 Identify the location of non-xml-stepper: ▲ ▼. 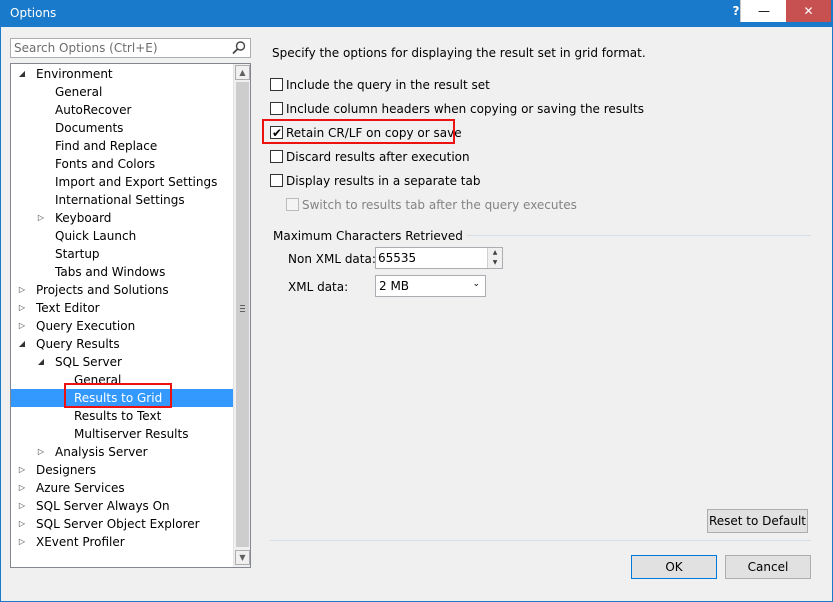
(439, 258).